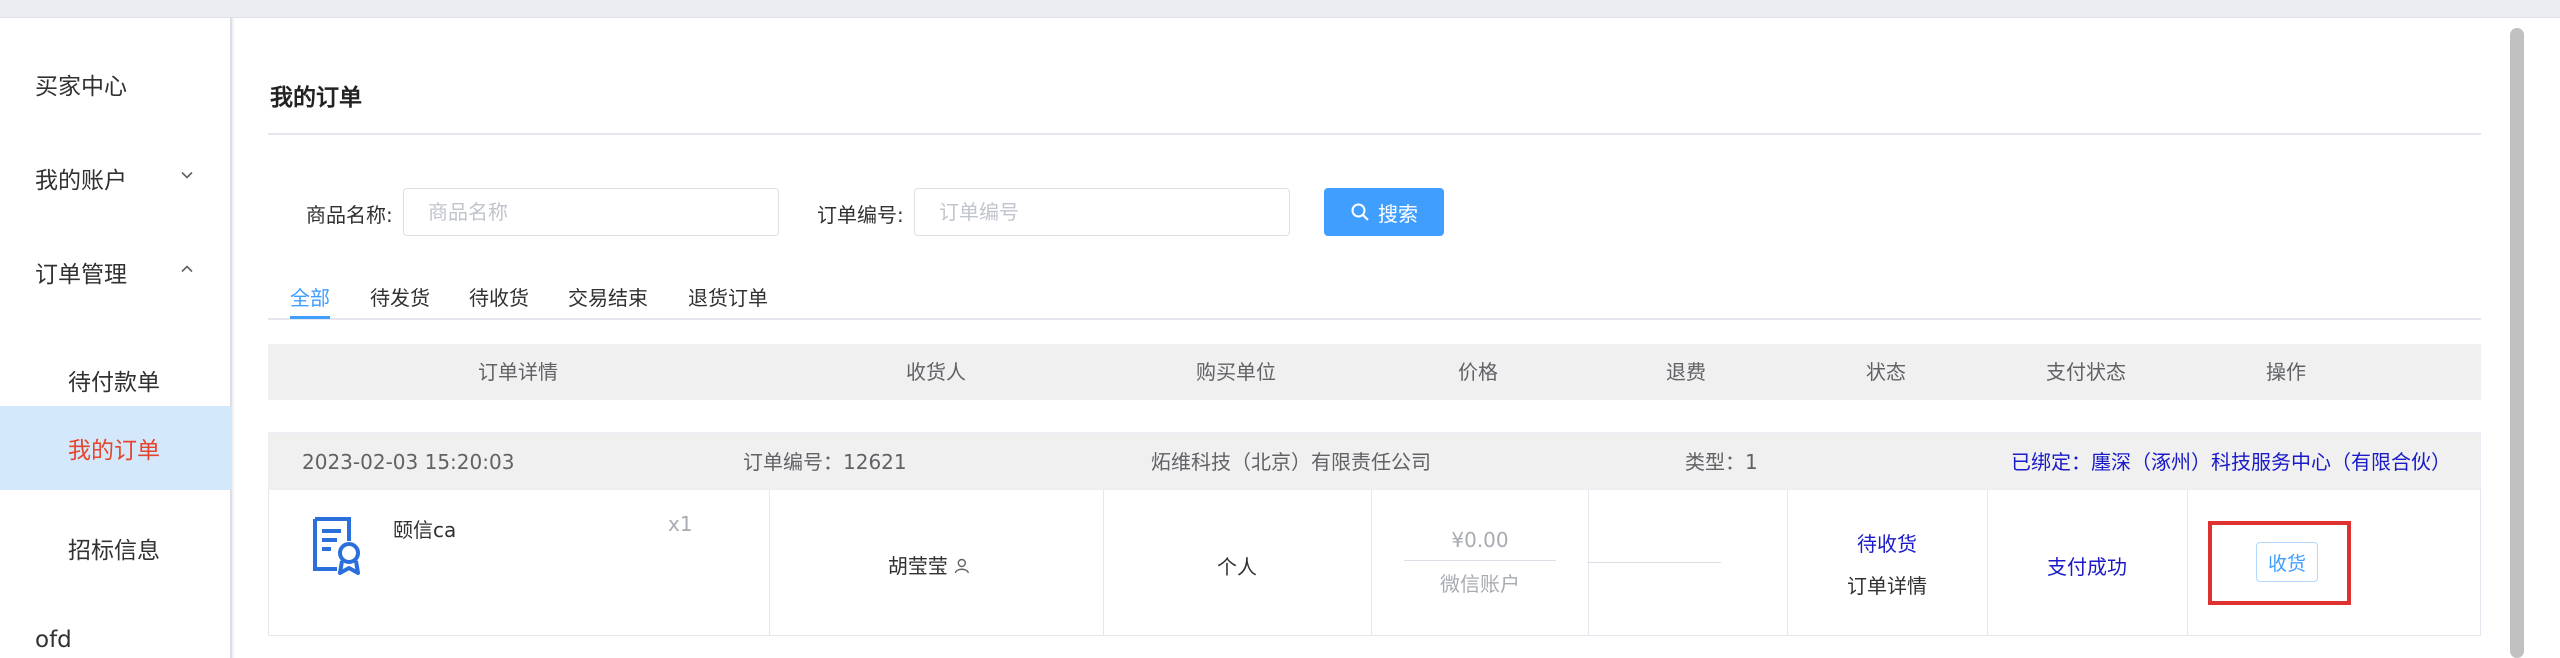  I want to click on sidebar-item-label: 我的订单, so click(114, 451).